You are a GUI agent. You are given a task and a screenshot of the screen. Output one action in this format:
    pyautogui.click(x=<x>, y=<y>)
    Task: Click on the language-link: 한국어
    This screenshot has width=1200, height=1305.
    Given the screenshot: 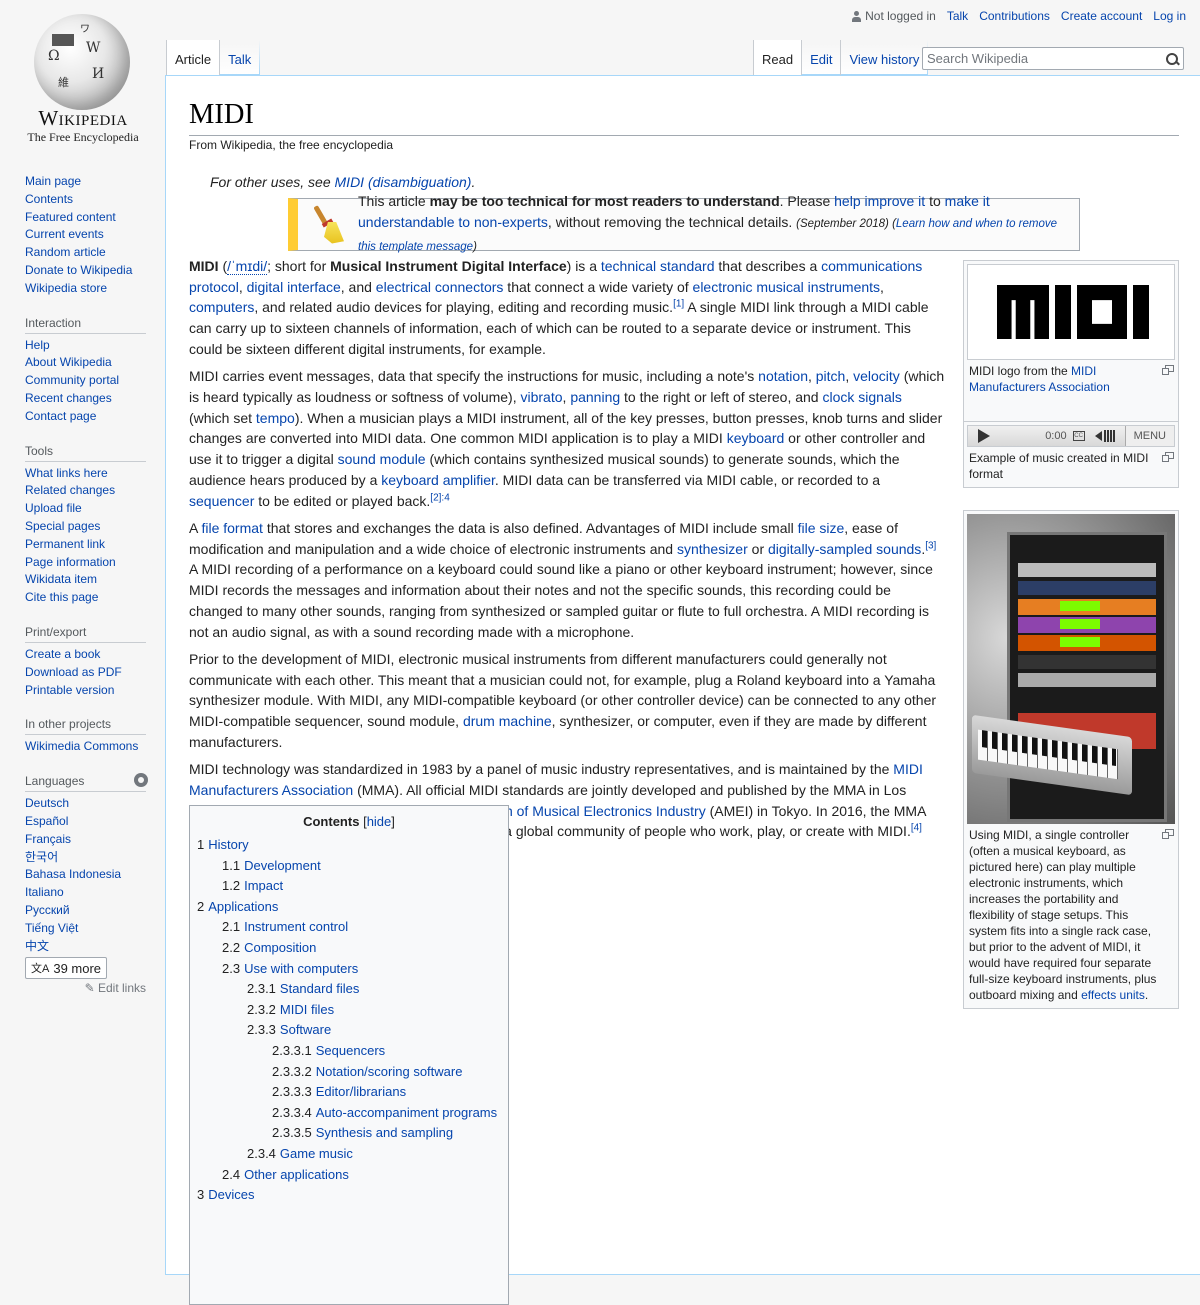 What is the action you would take?
    pyautogui.click(x=41, y=857)
    